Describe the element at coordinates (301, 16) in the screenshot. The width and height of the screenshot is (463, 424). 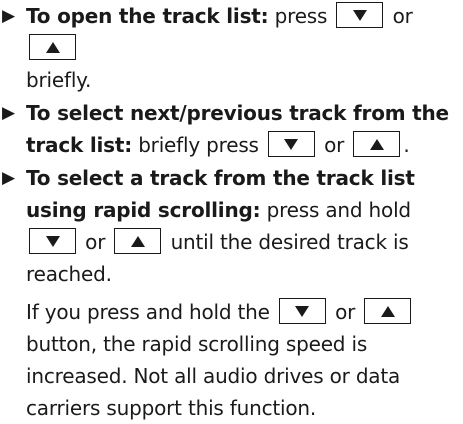
I see `instruction-text: press` at that location.